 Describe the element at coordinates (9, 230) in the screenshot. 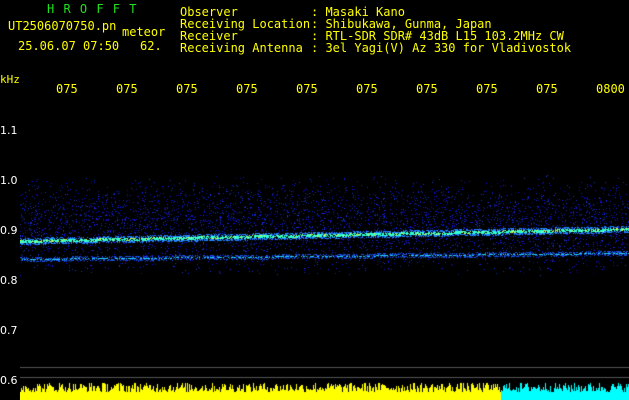

I see `y-tick-label: 0.9` at that location.